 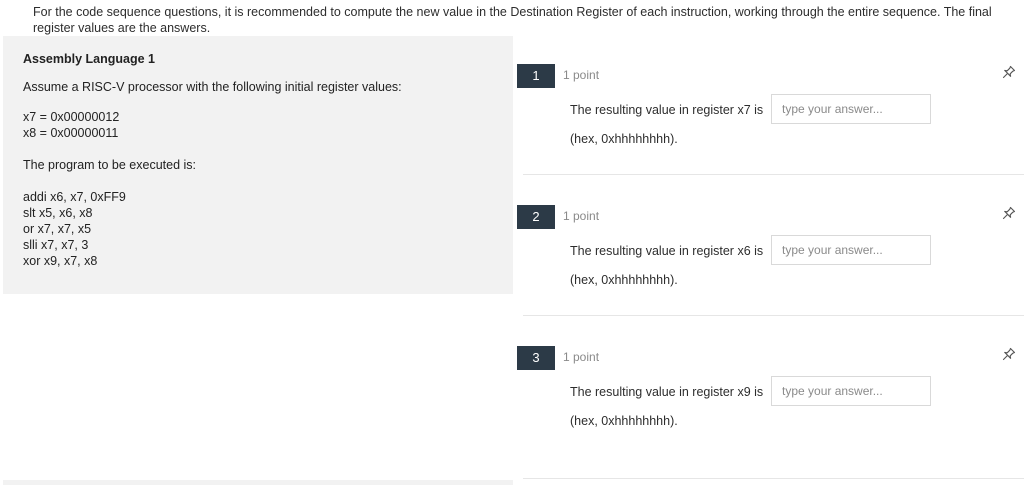 What do you see at coordinates (57, 229) in the screenshot?
I see `program-instruction: or x7, x7, x5` at bounding box center [57, 229].